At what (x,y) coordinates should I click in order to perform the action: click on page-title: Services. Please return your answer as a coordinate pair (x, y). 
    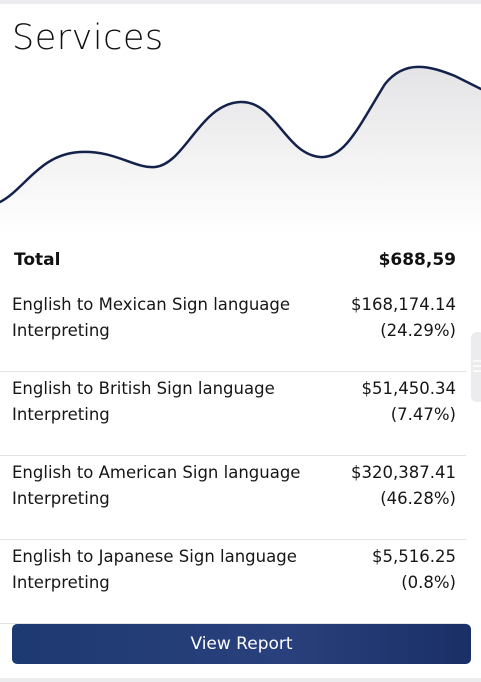
    Looking at the image, I should click on (88, 38).